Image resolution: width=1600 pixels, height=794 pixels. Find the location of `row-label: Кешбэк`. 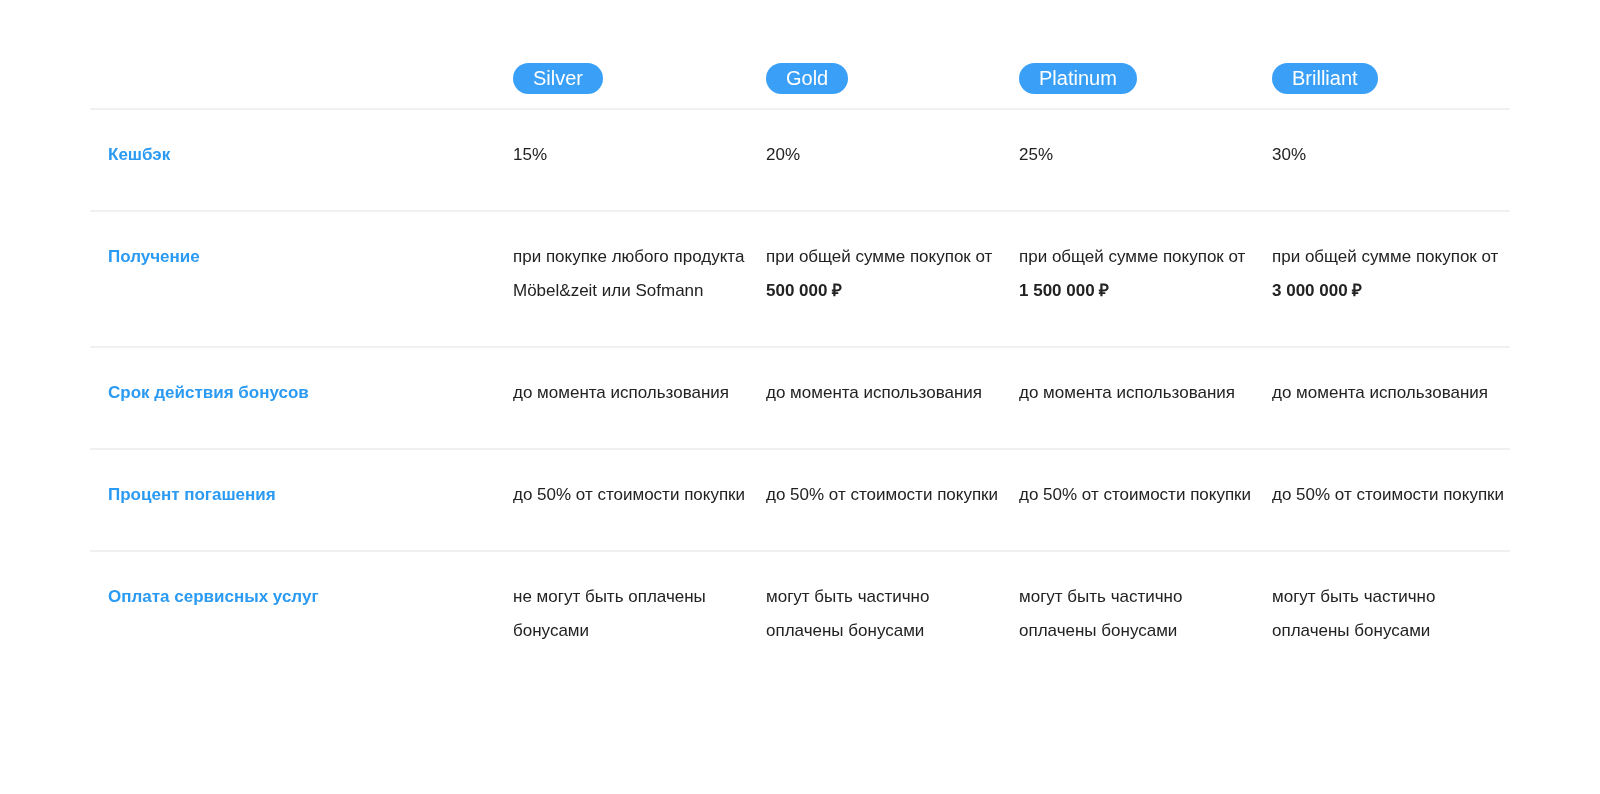

row-label: Кешбэк is located at coordinates (139, 155).